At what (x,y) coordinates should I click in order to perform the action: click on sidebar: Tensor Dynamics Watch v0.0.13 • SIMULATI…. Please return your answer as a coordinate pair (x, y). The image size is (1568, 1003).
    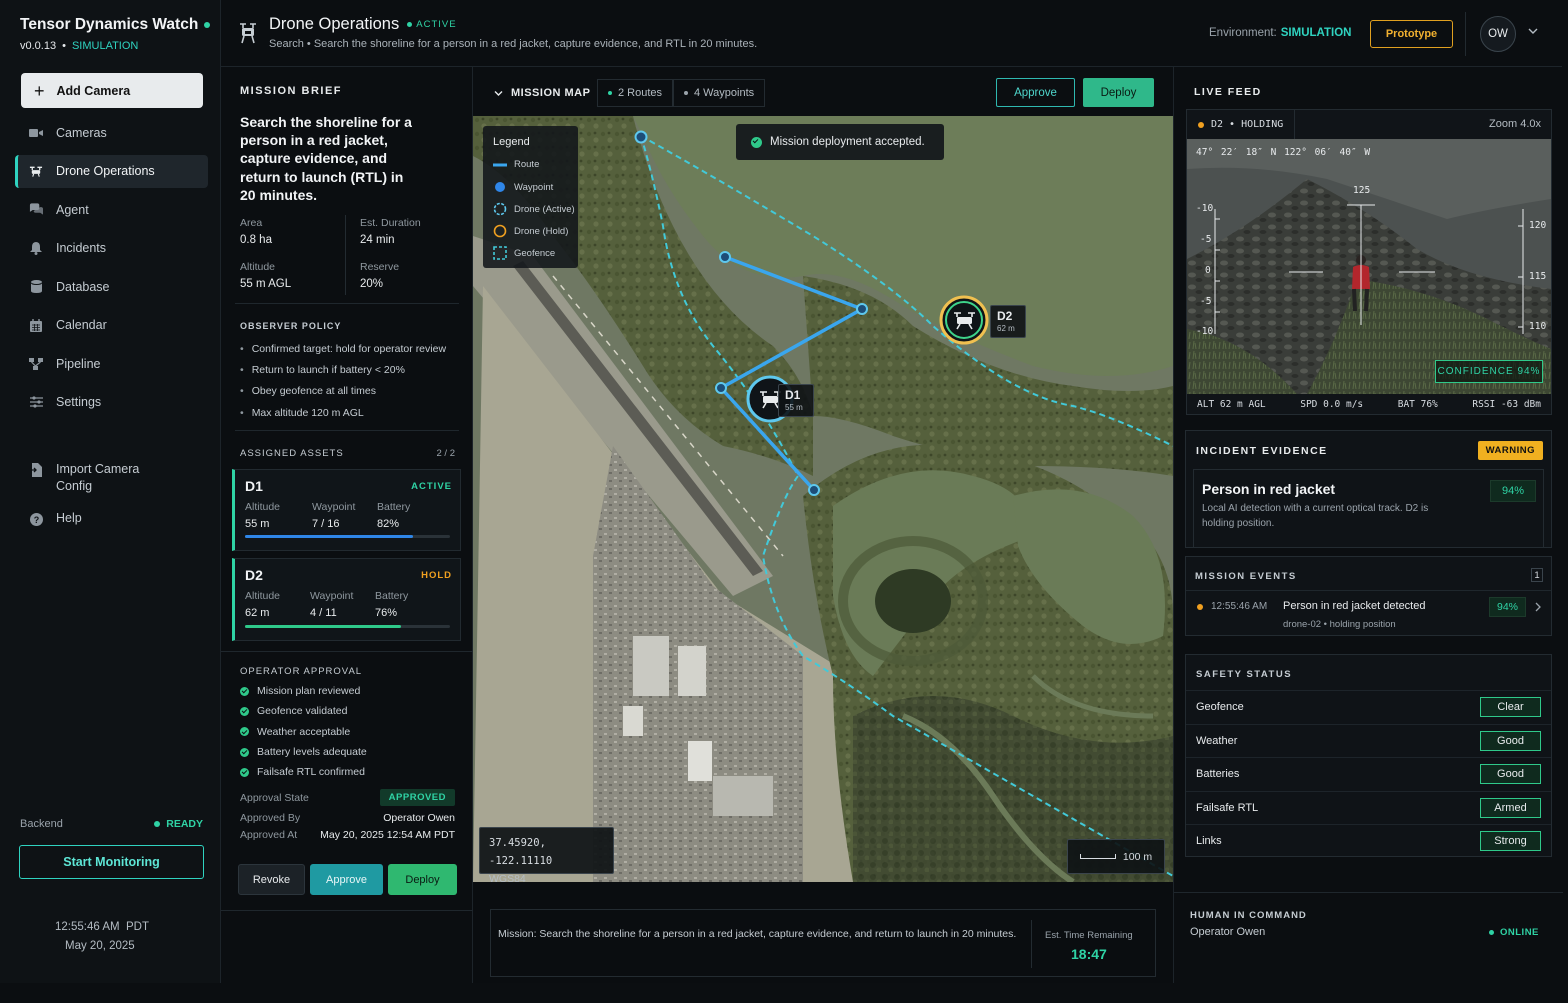
    Looking at the image, I should click on (110, 491).